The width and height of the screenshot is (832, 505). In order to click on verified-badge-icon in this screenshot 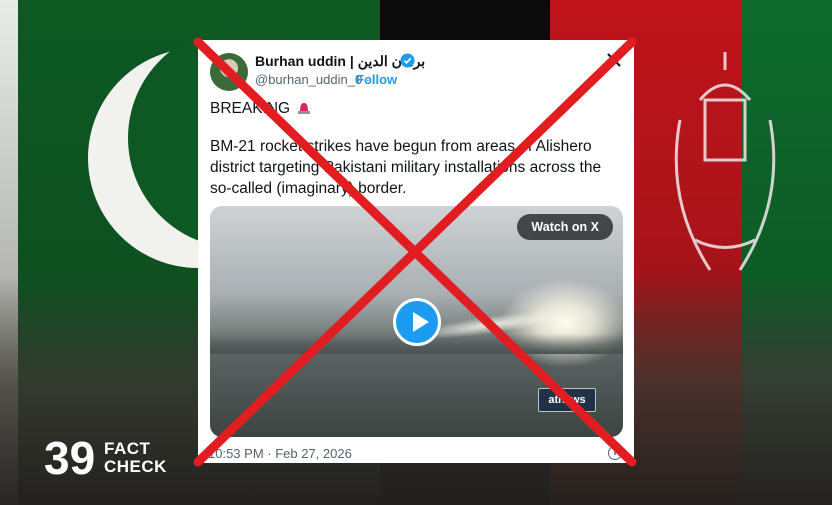, I will do `click(407, 60)`.